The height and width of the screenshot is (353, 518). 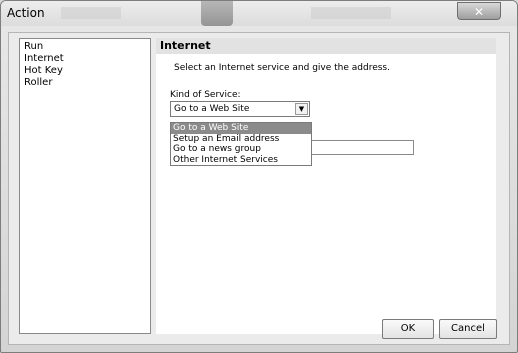 What do you see at coordinates (259, 13) in the screenshot?
I see `title-bar: Action ✕` at bounding box center [259, 13].